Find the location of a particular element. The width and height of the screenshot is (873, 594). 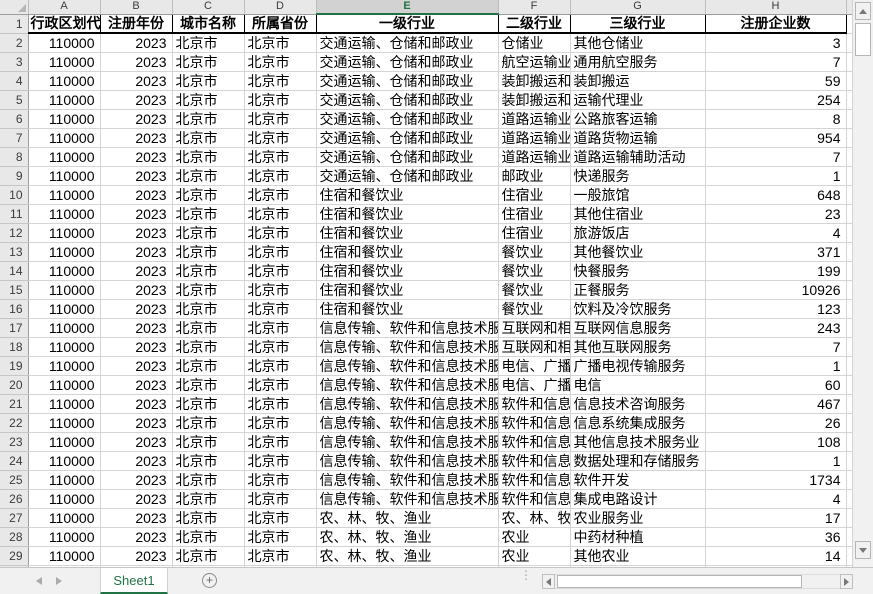

row-header-3: 3 is located at coordinates (14, 62).